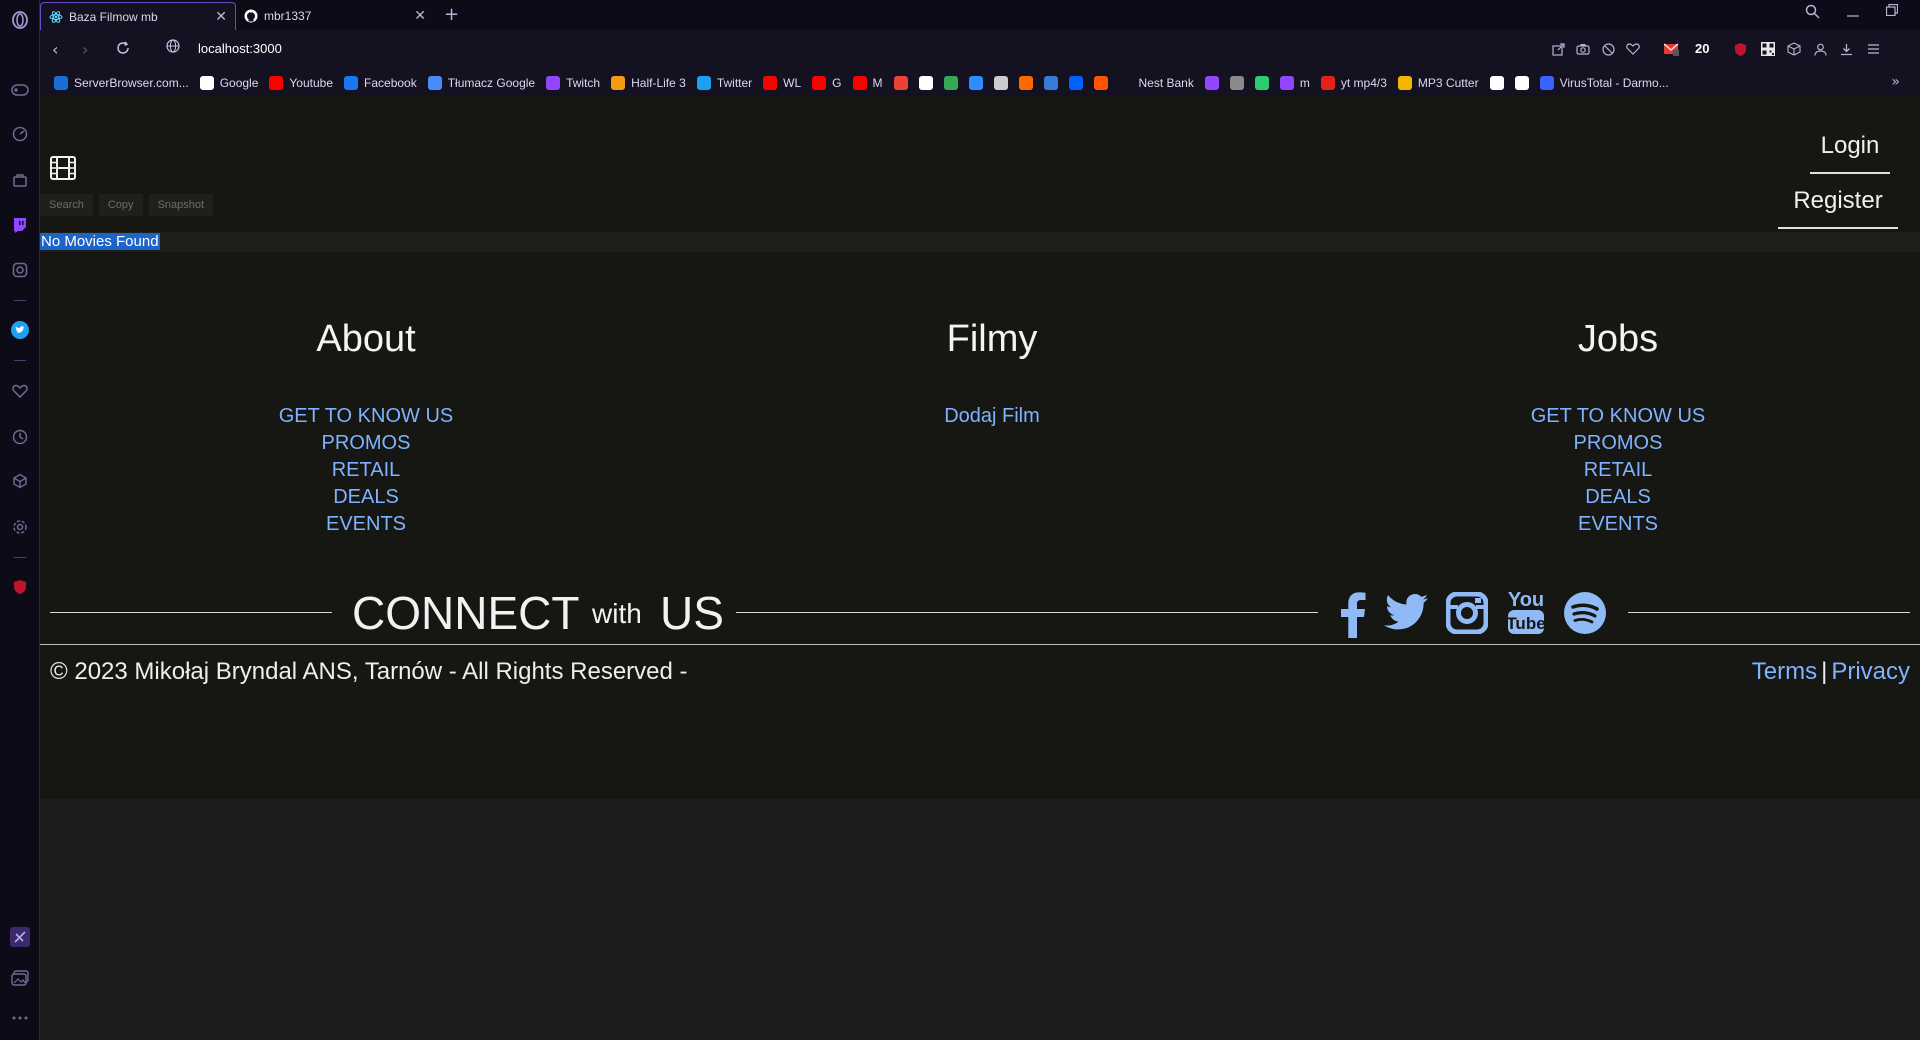  Describe the element at coordinates (1558, 49) in the screenshot. I see `share-icon` at that location.